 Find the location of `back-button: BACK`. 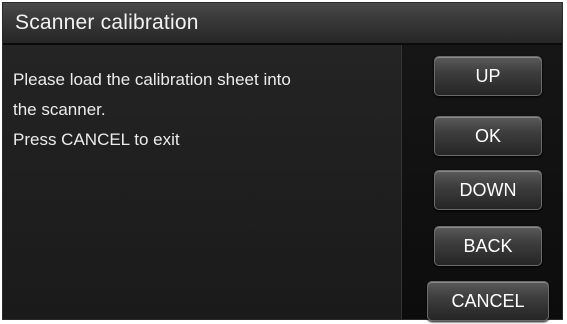

back-button: BACK is located at coordinates (488, 246).